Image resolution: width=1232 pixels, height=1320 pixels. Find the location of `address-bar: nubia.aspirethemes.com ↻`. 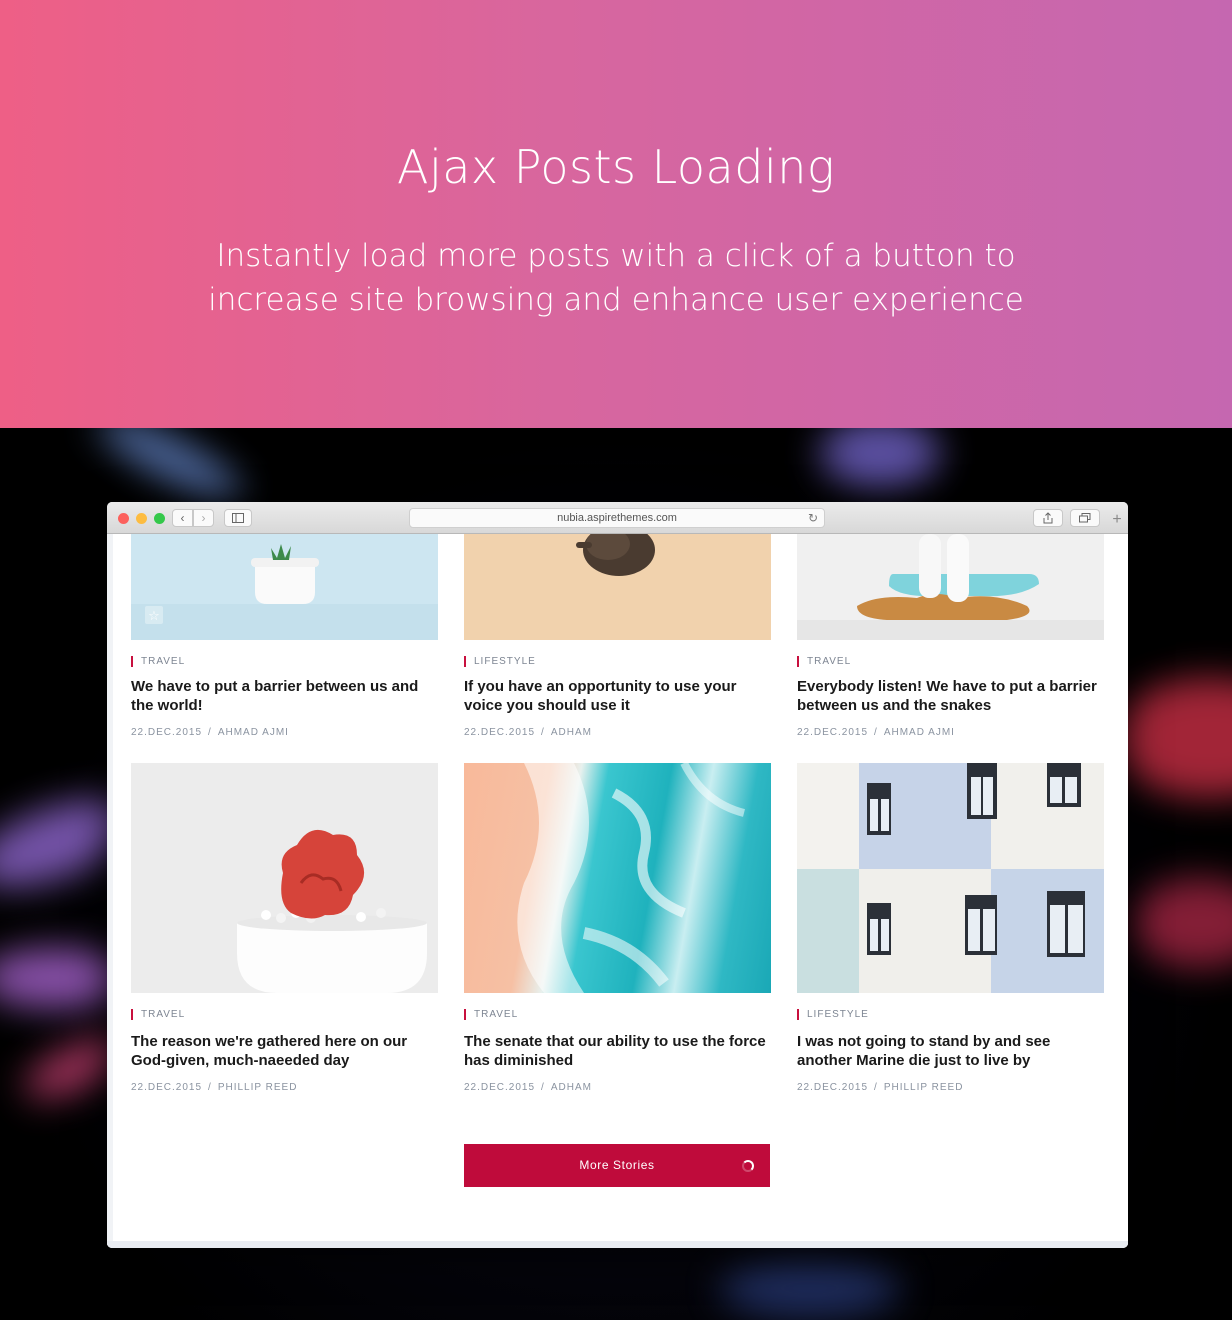

address-bar: nubia.aspirethemes.com ↻ is located at coordinates (617, 518).